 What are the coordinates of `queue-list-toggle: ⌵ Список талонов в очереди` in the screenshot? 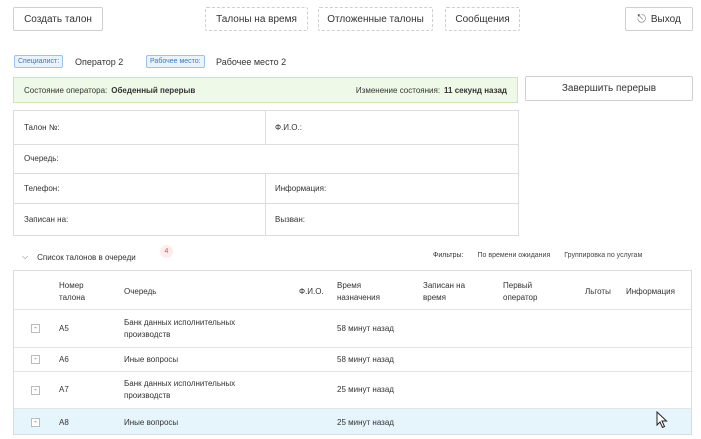 It's located at (79, 257).